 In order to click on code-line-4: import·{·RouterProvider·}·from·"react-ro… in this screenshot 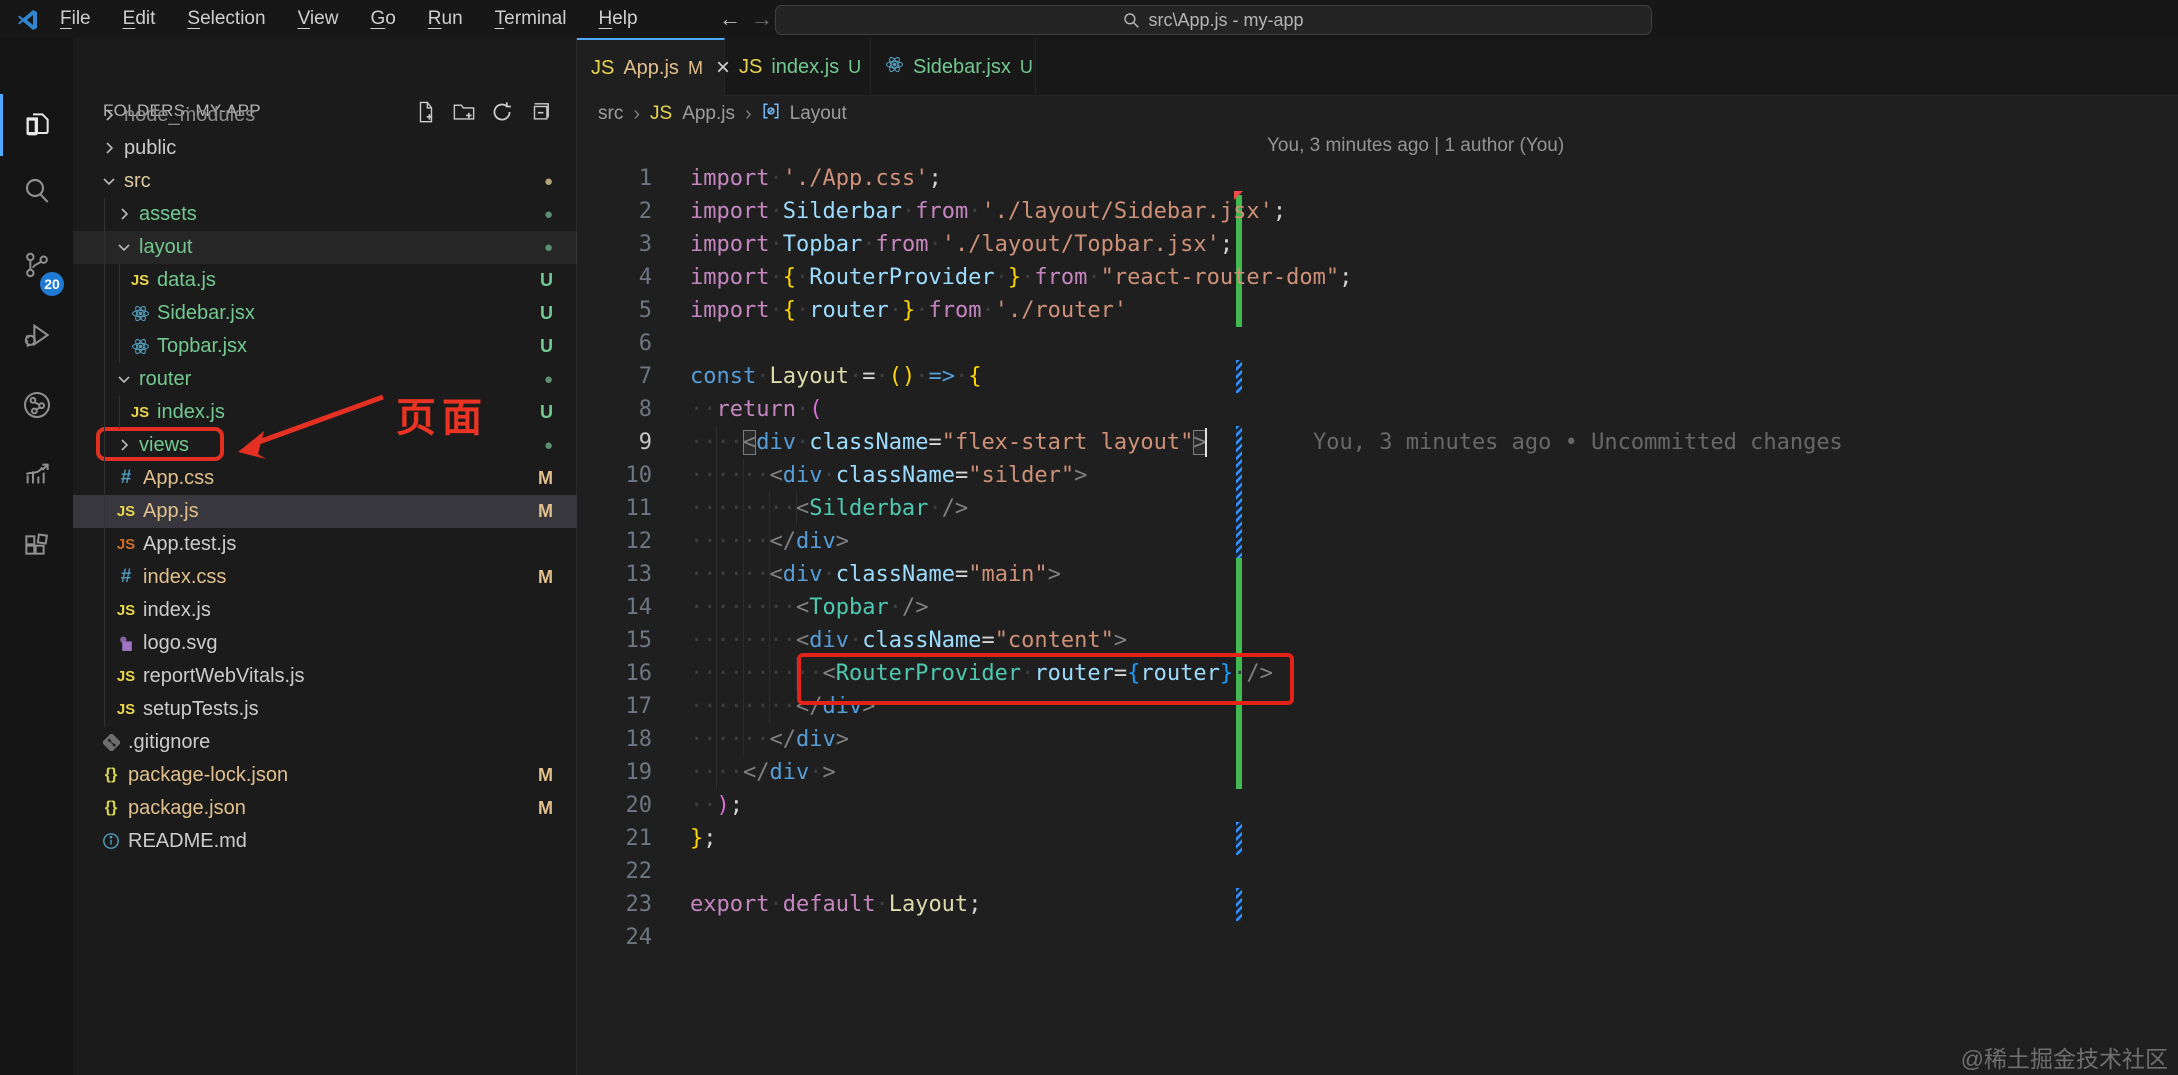, I will do `click(1021, 277)`.